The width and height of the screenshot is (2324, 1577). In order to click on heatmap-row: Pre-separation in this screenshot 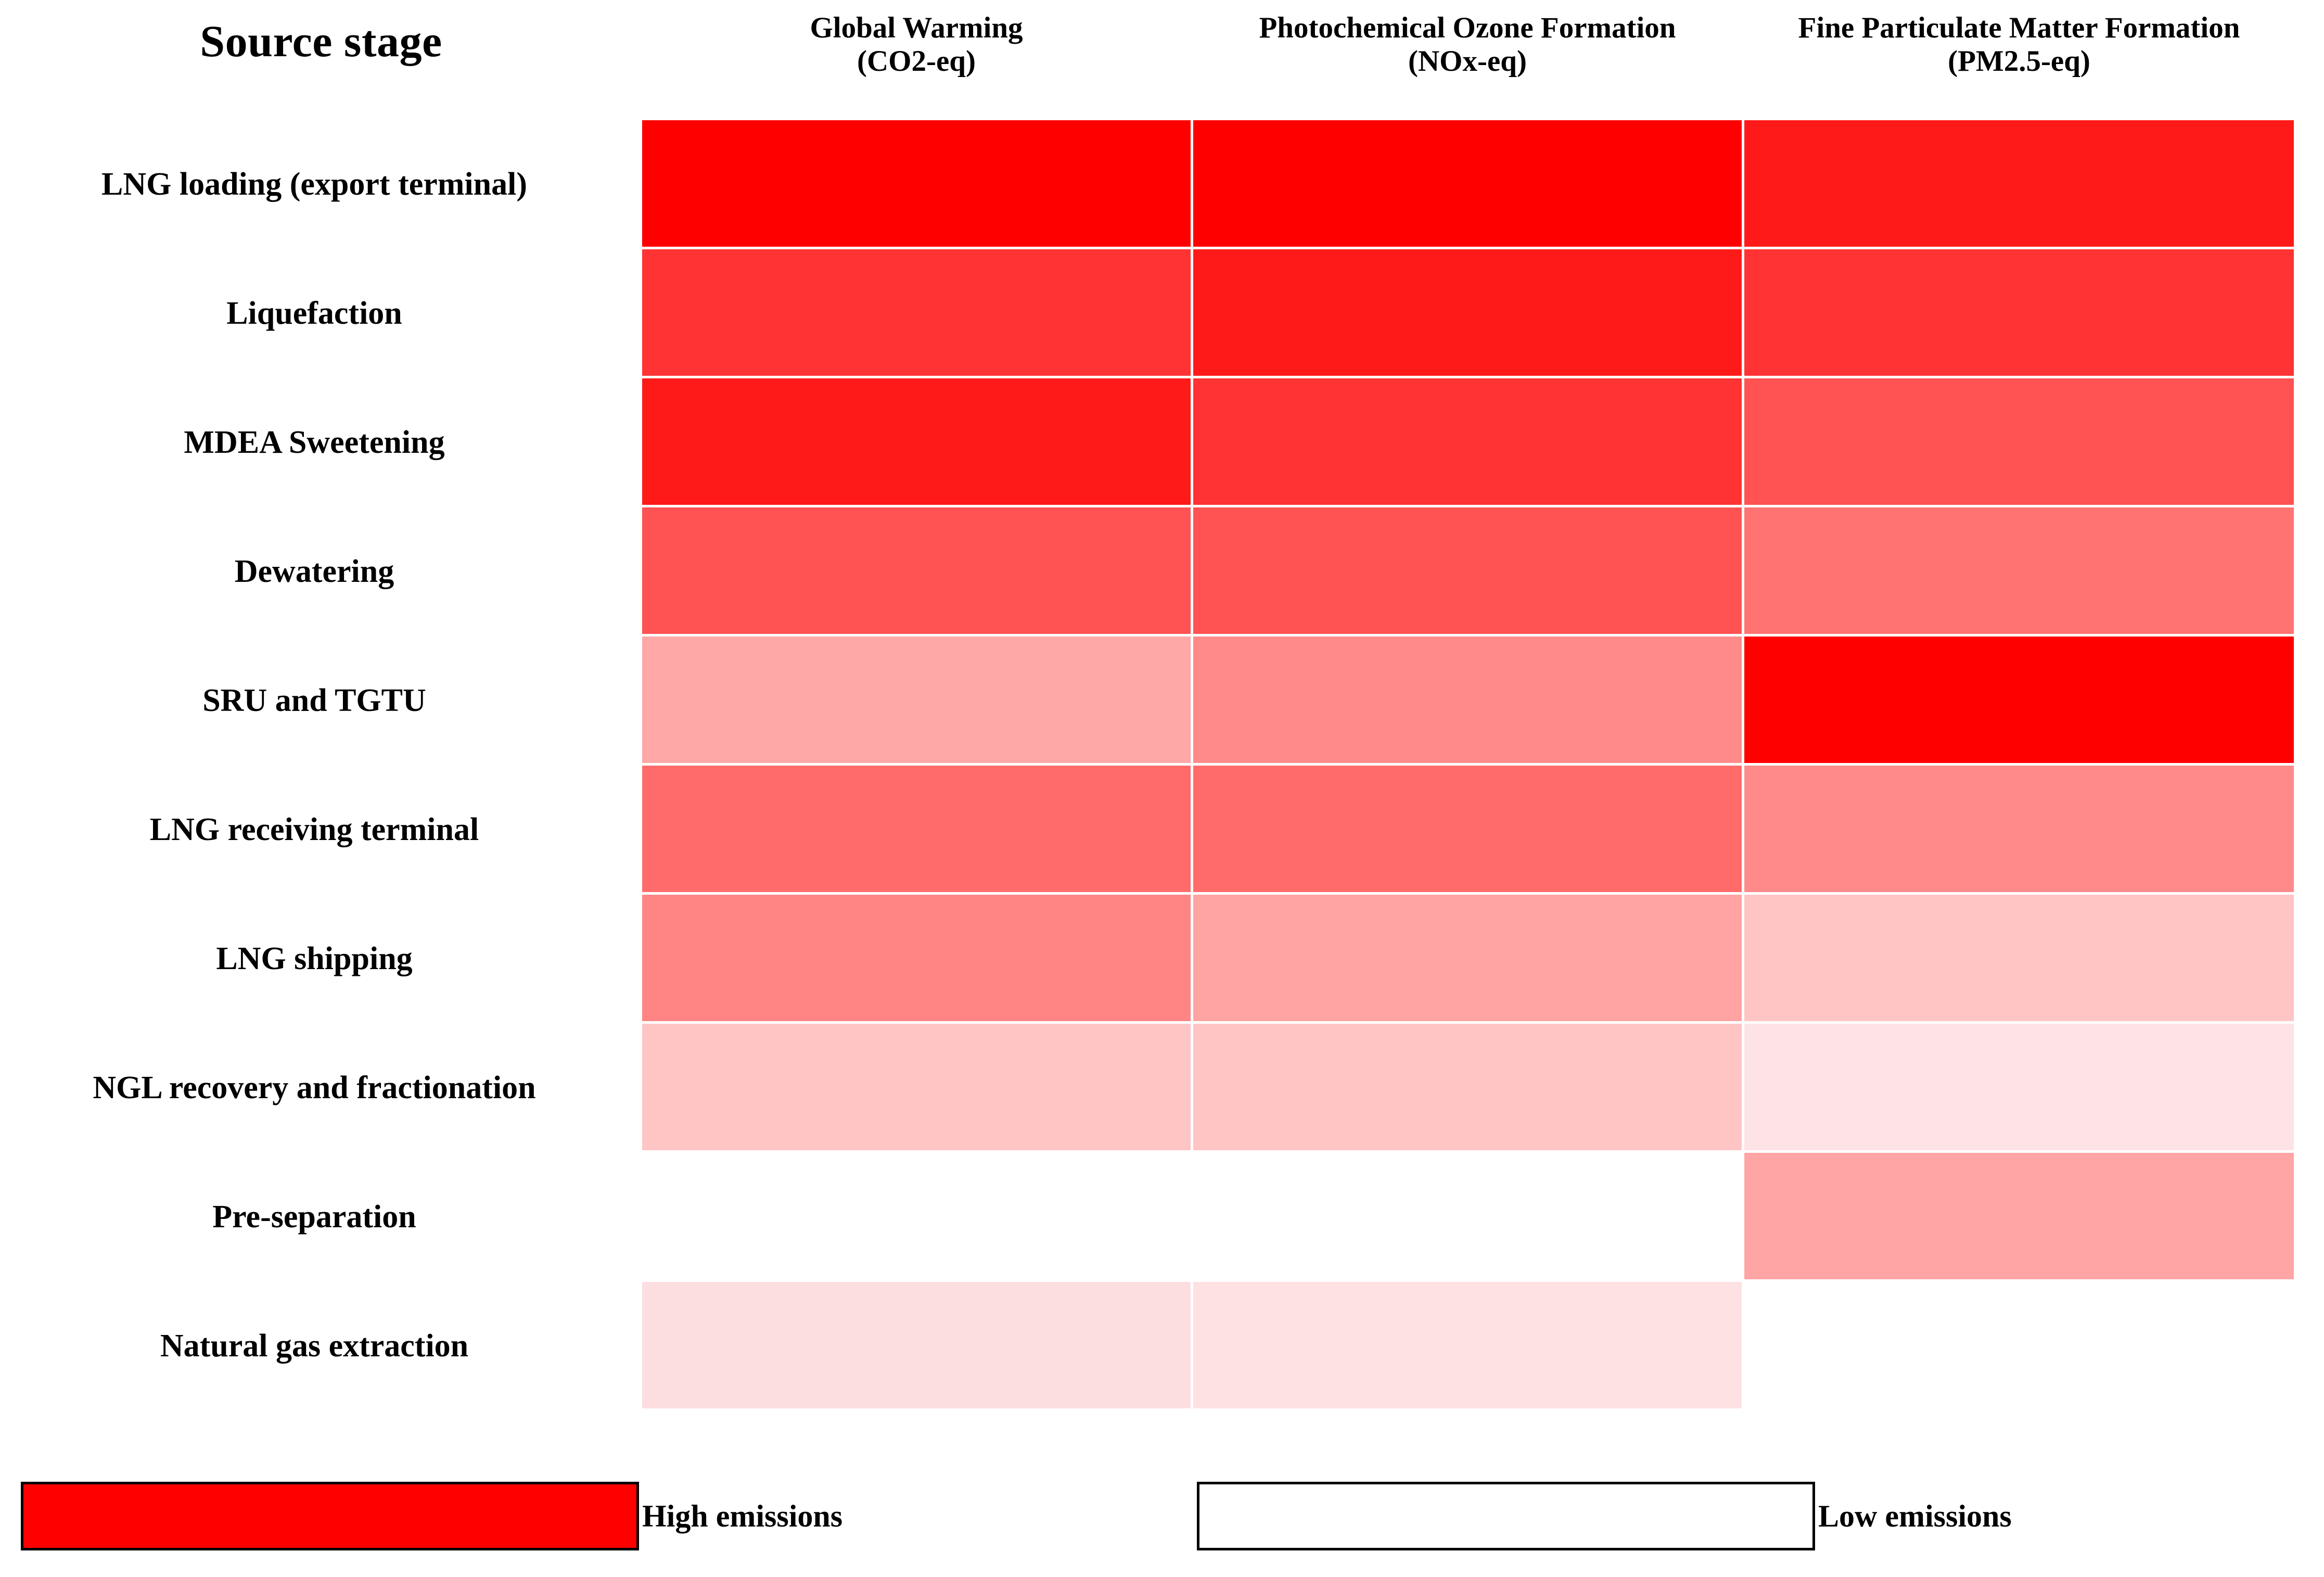, I will do `click(1162, 1217)`.